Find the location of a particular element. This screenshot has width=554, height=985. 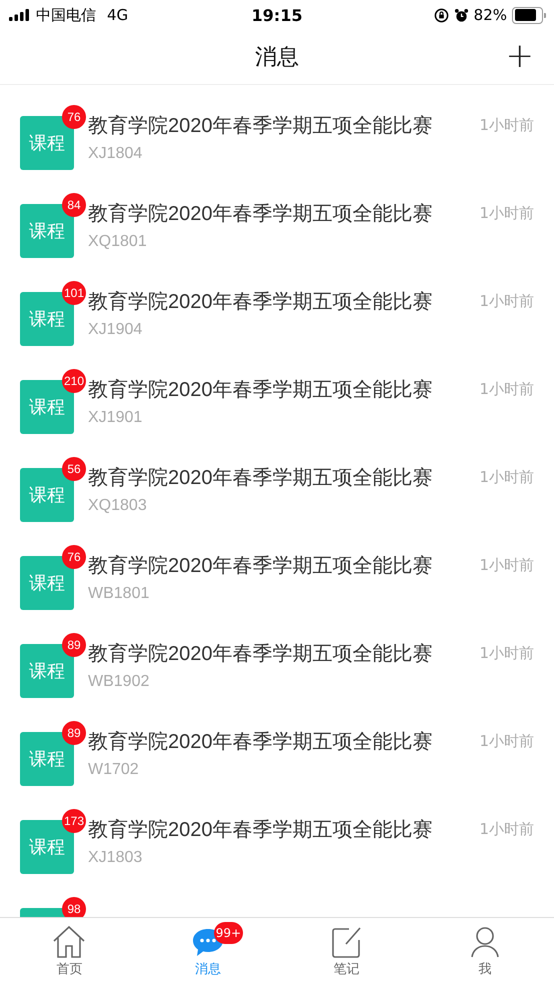

unread-badge: 84 is located at coordinates (74, 205).